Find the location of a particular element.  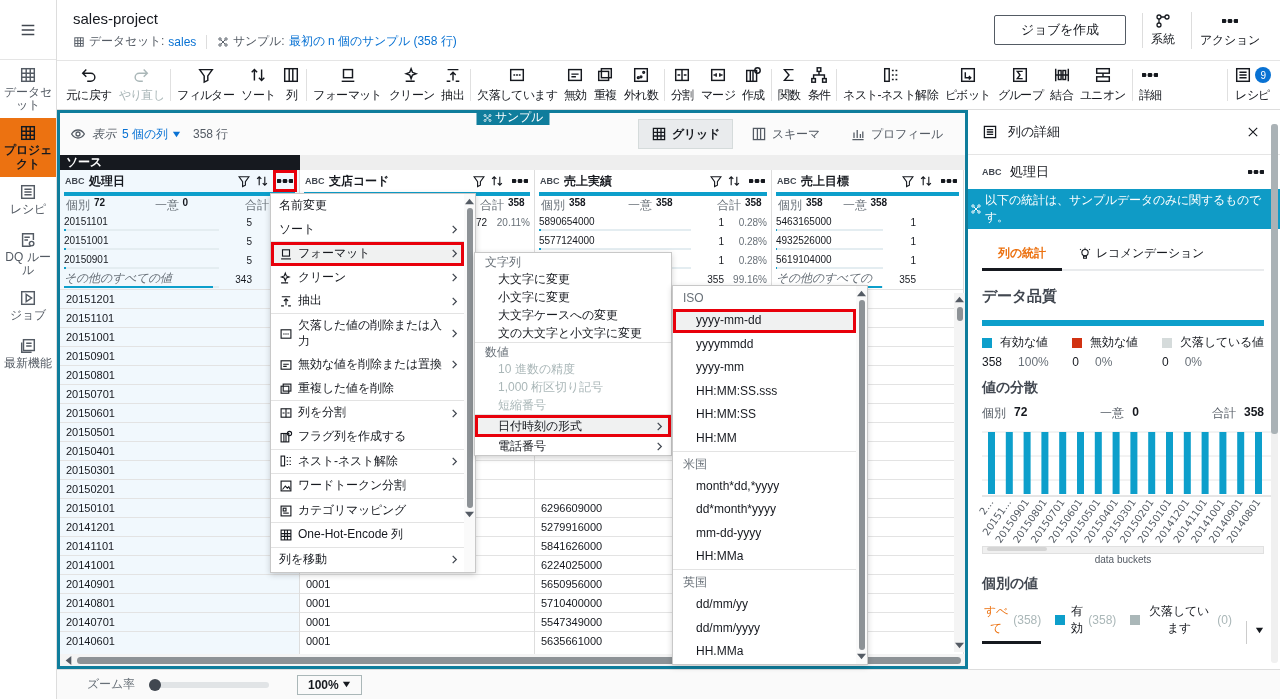

nav-item: DQ ルール is located at coordinates (28, 254).